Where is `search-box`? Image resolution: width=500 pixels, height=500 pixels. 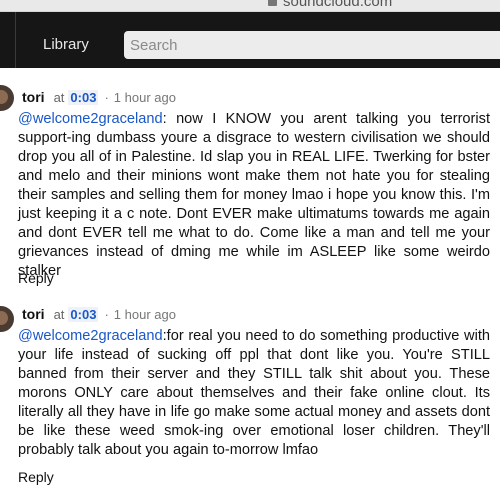
search-box is located at coordinates (312, 45).